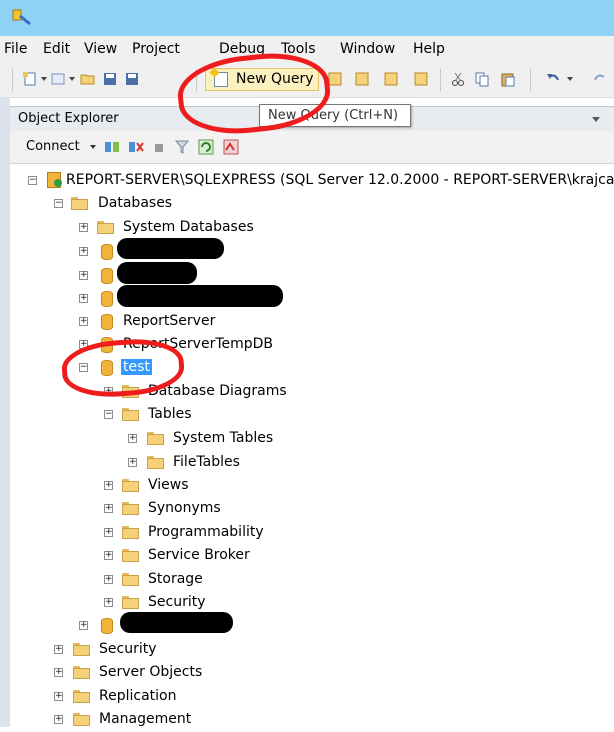 The width and height of the screenshot is (614, 732). I want to click on tree-node-databases: − Databases, so click(150, 205).